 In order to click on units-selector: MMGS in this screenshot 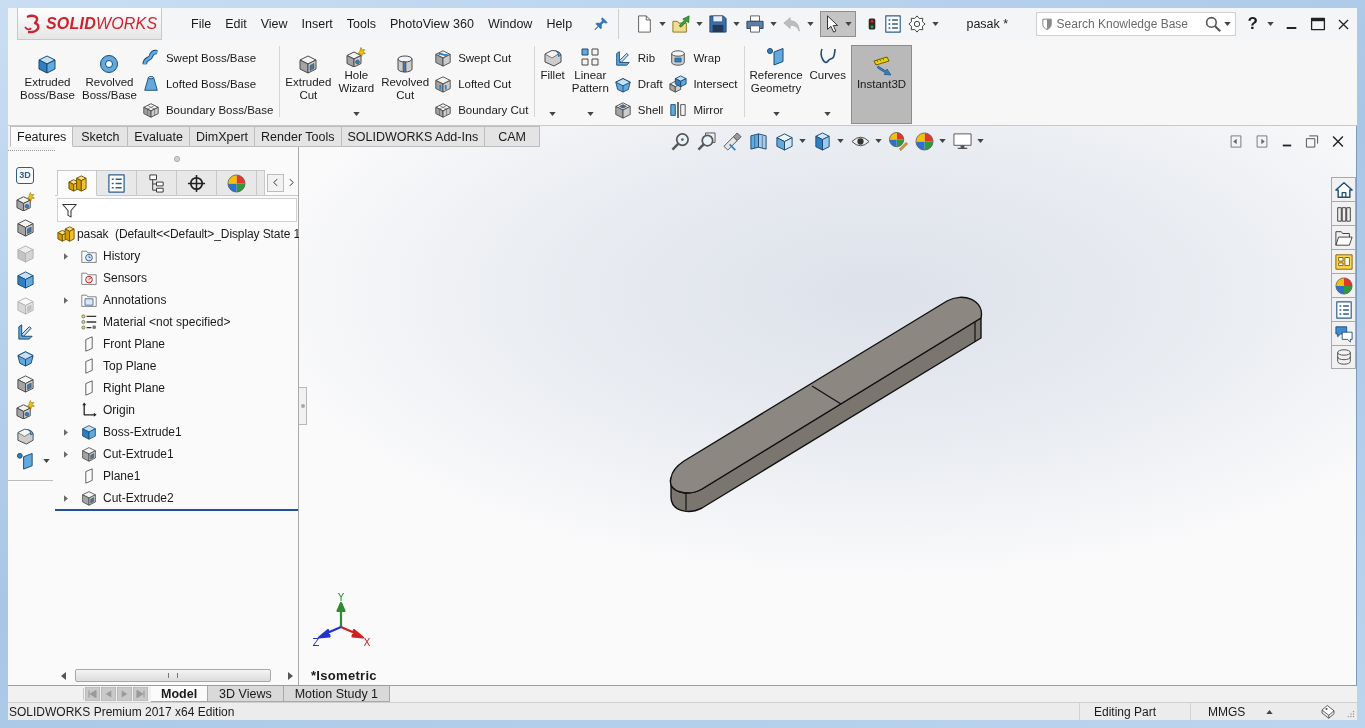, I will do `click(1227, 711)`.